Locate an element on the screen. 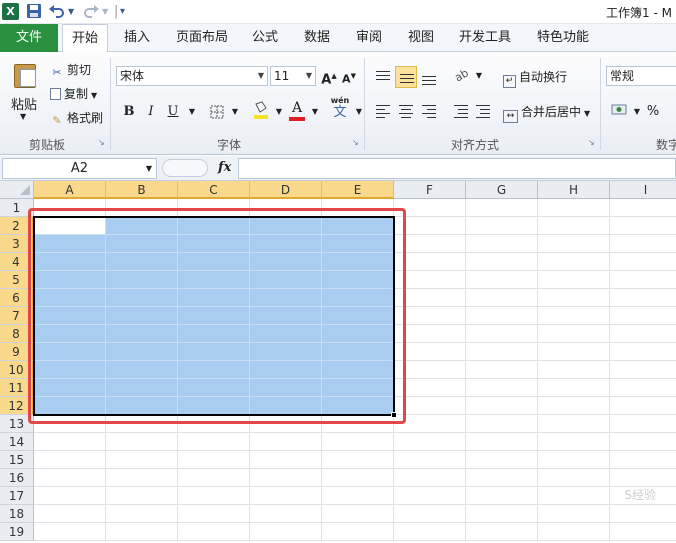 This screenshot has width=676, height=543. tab-review: 审阅 is located at coordinates (369, 38).